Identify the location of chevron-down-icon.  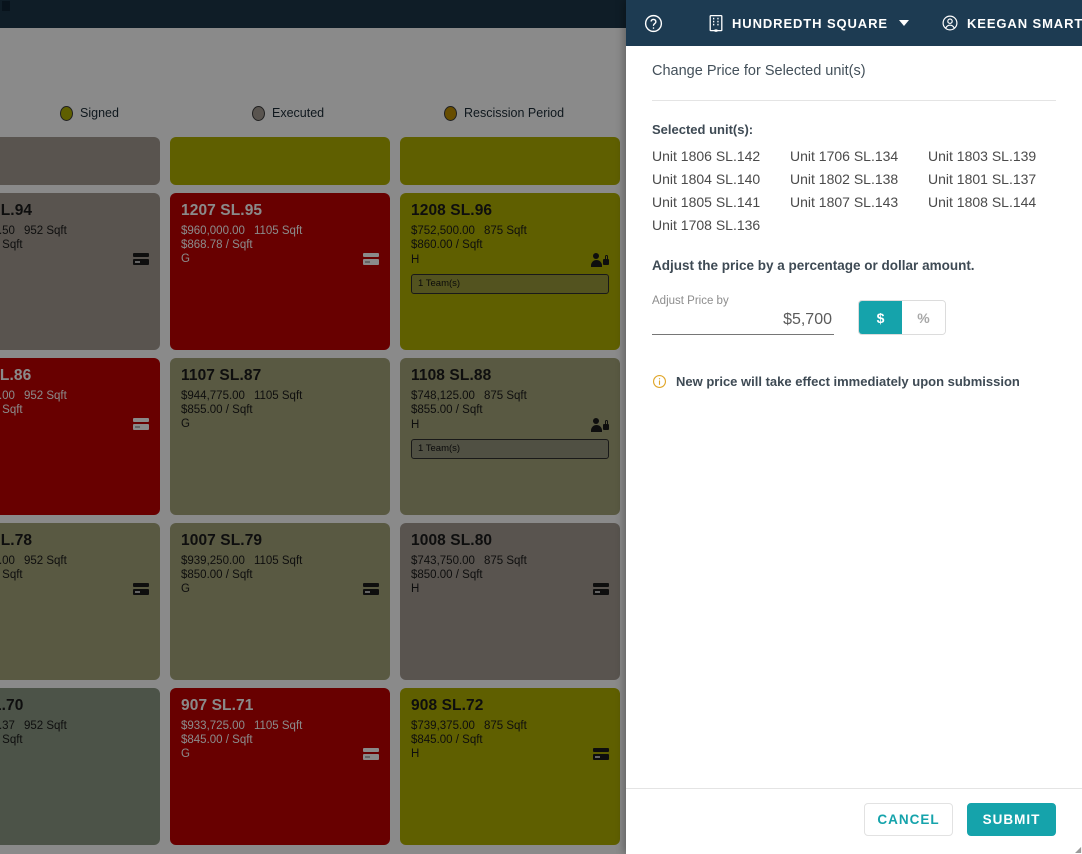
(903, 23).